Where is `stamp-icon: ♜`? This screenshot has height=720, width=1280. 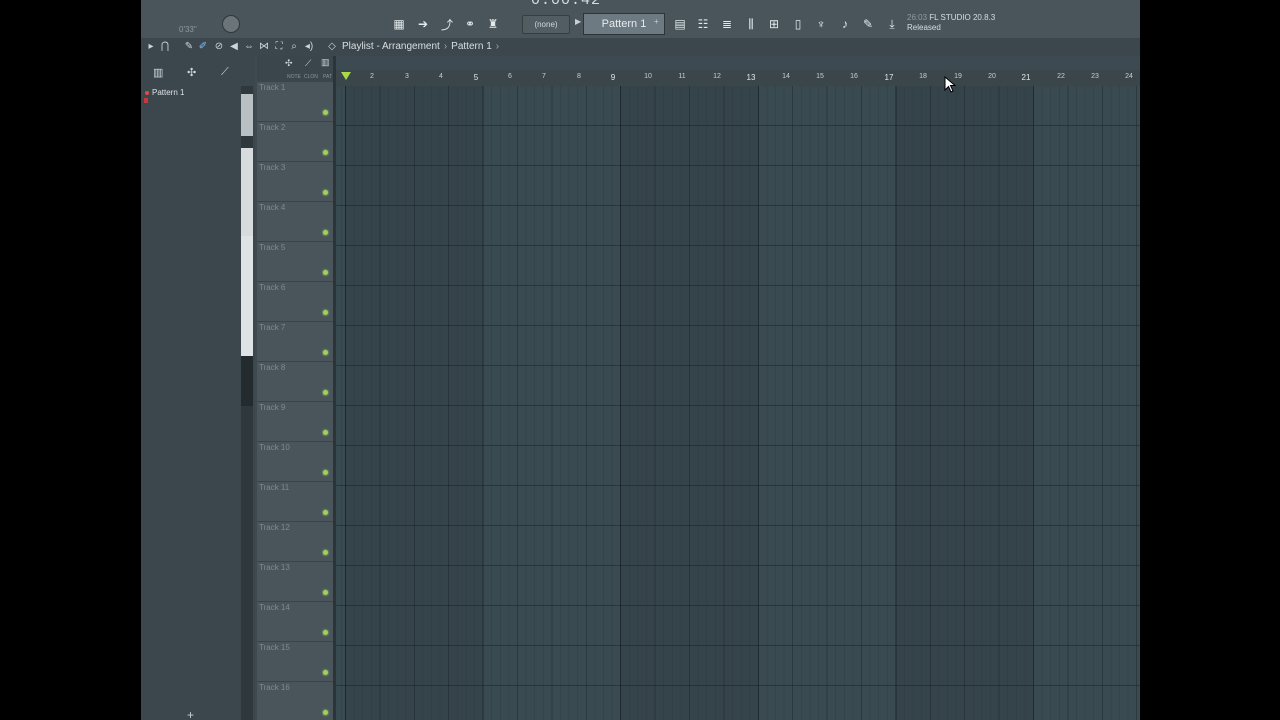
stamp-icon: ♜ is located at coordinates (493, 24).